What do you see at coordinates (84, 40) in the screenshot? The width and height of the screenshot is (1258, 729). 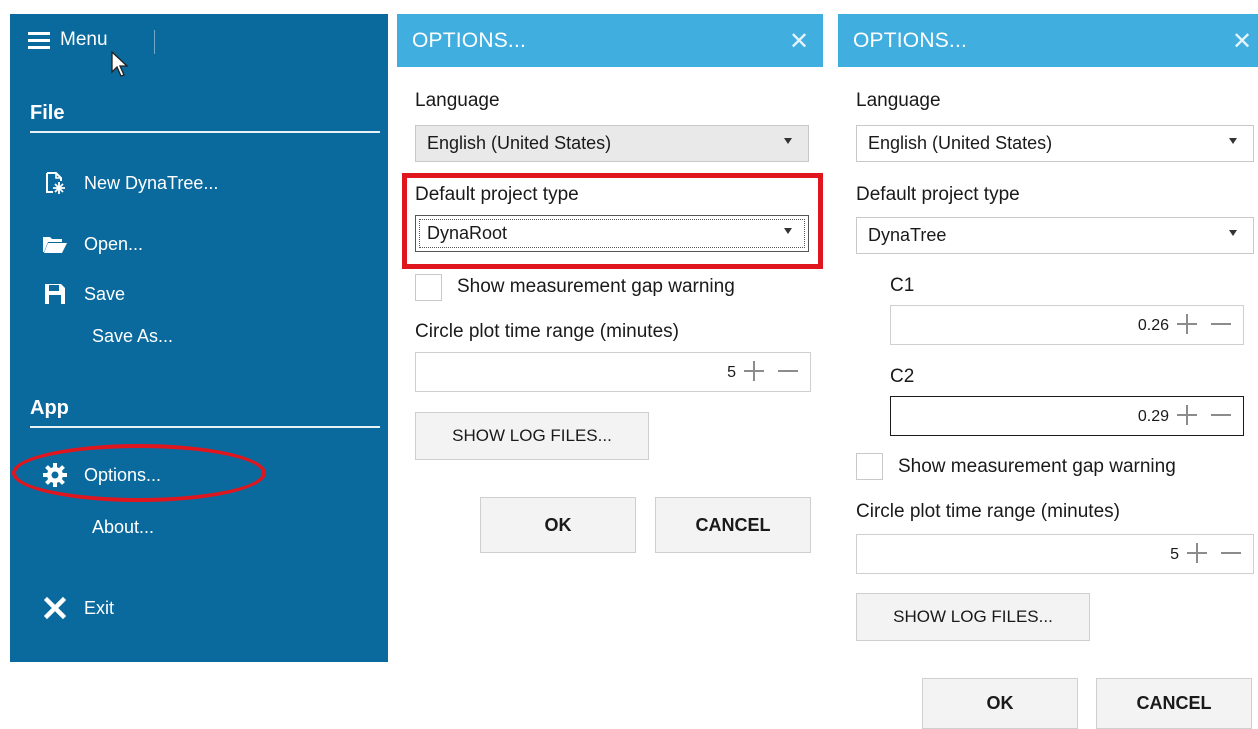 I see `menu-title: Menu` at bounding box center [84, 40].